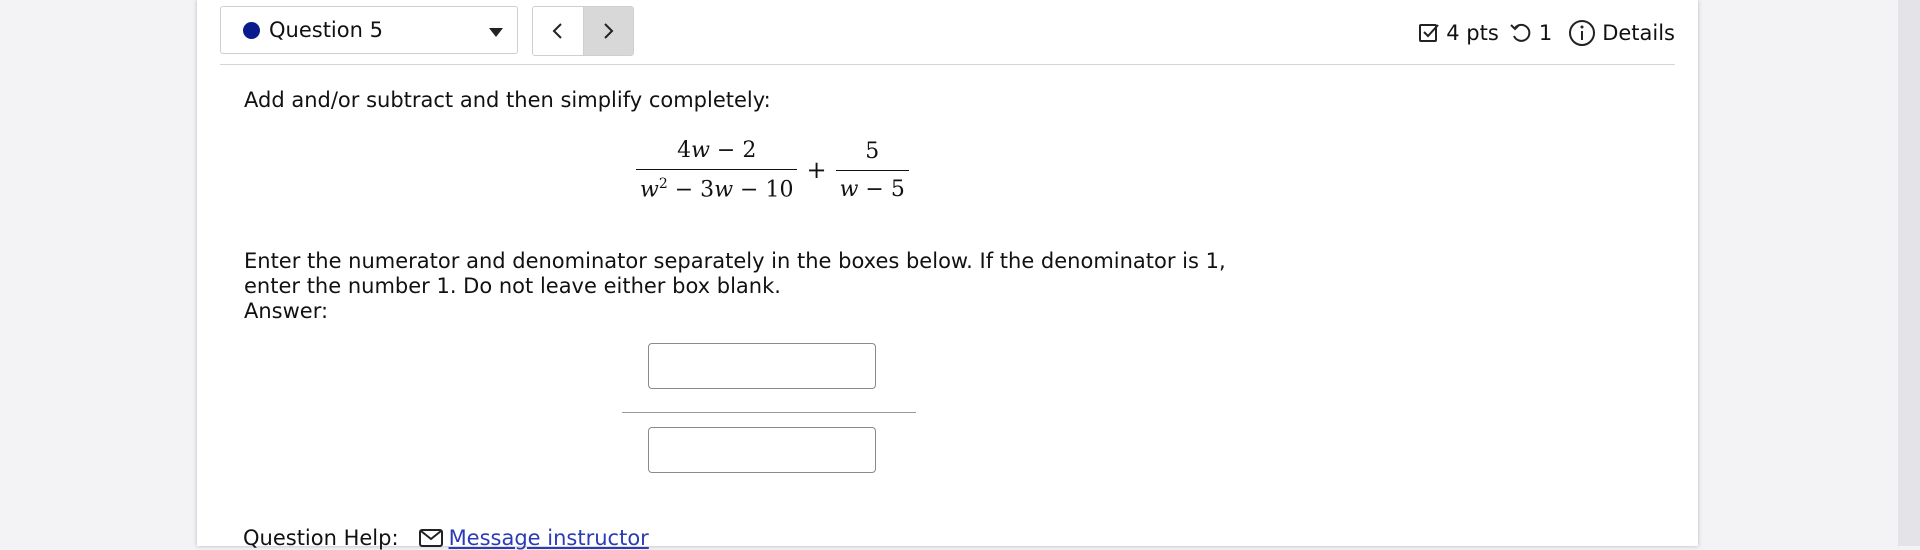  I want to click on fraction-1-denominator: w2 − 3w − 10, so click(717, 185).